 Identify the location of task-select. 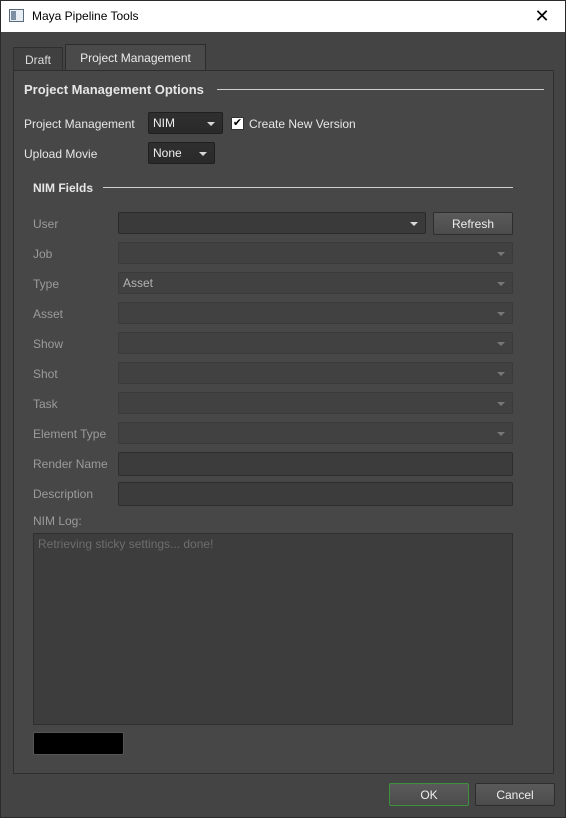
(315, 403).